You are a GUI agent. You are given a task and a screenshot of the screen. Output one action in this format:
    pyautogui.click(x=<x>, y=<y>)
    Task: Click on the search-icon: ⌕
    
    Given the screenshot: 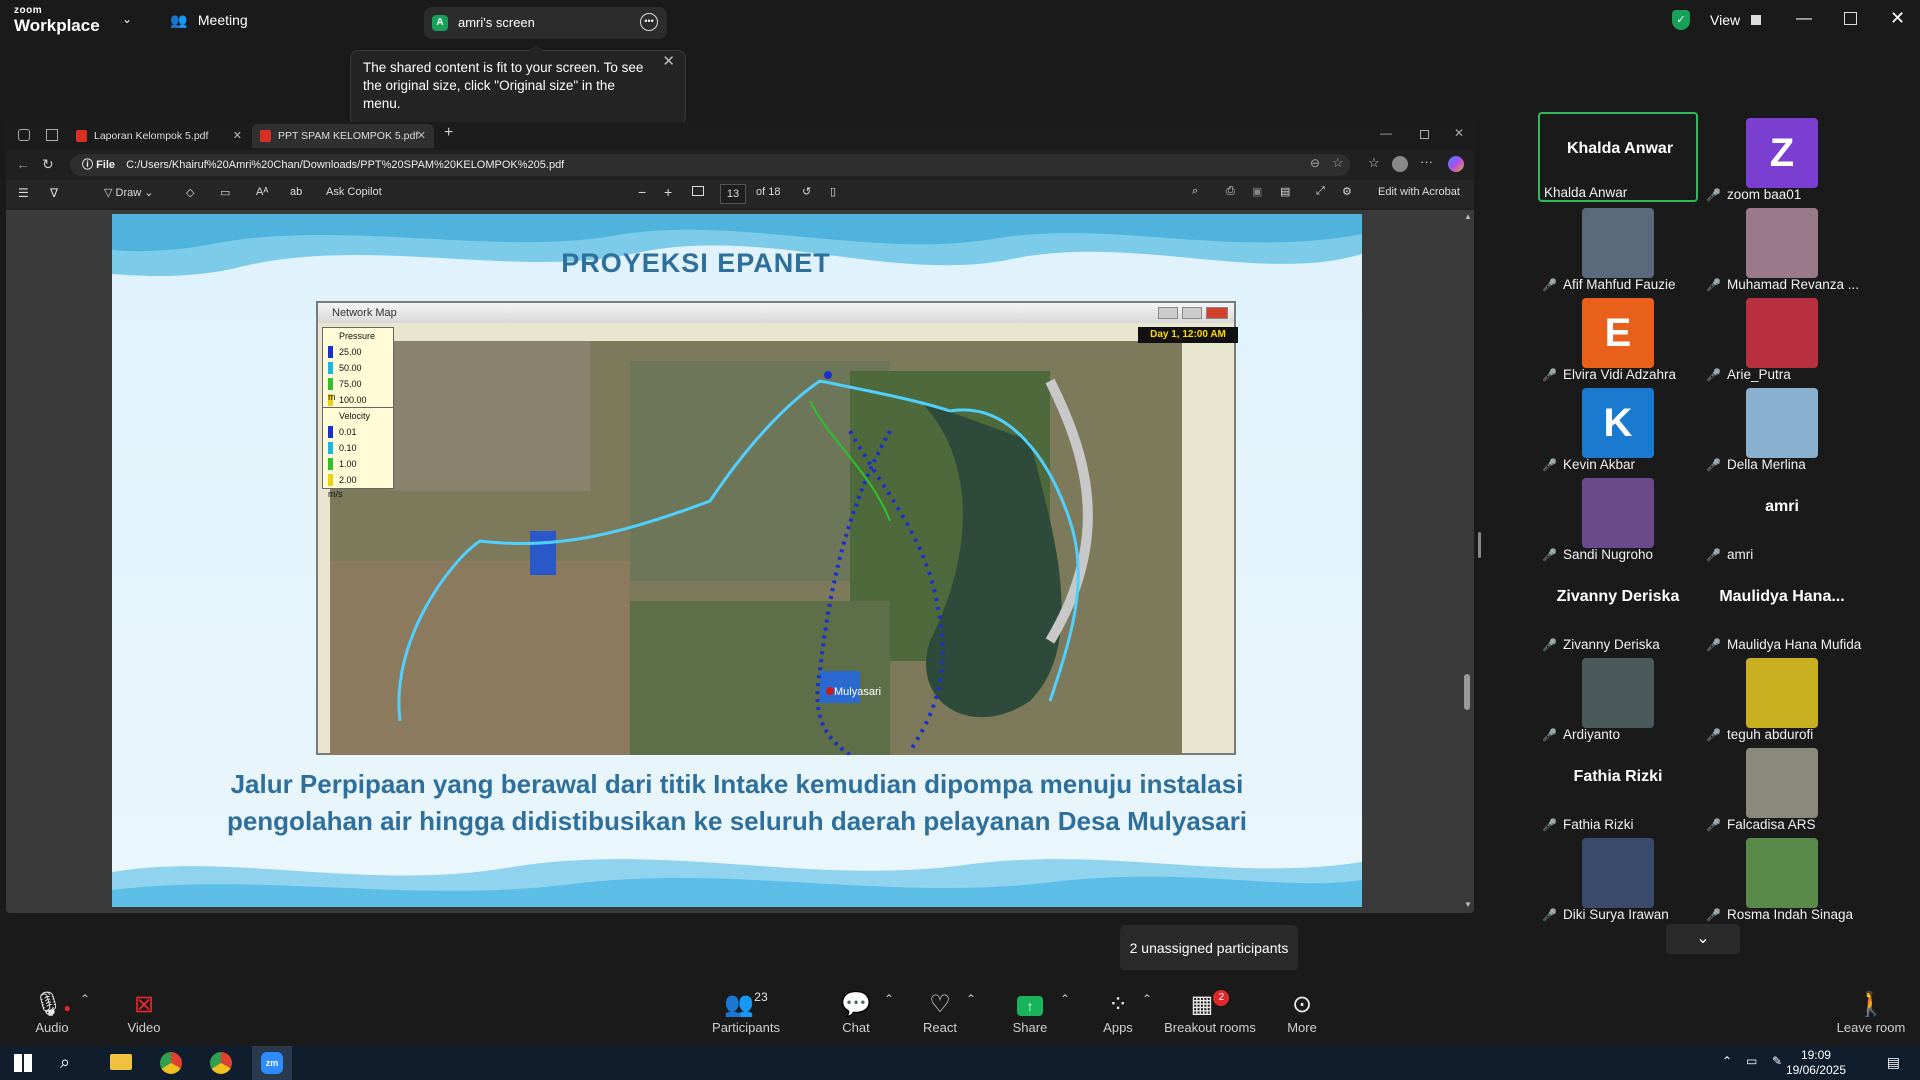 What is the action you would take?
    pyautogui.click(x=1195, y=191)
    